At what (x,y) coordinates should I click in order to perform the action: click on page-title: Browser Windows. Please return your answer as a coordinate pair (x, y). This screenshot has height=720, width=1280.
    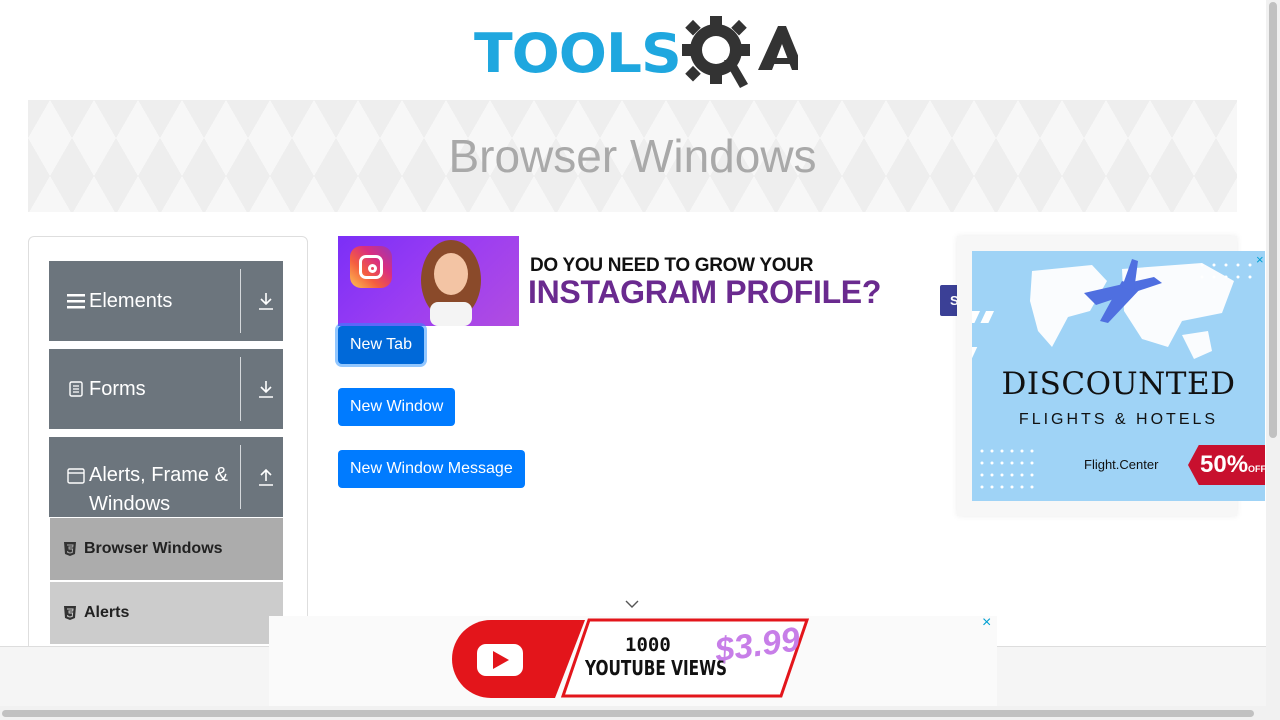
    Looking at the image, I should click on (632, 156).